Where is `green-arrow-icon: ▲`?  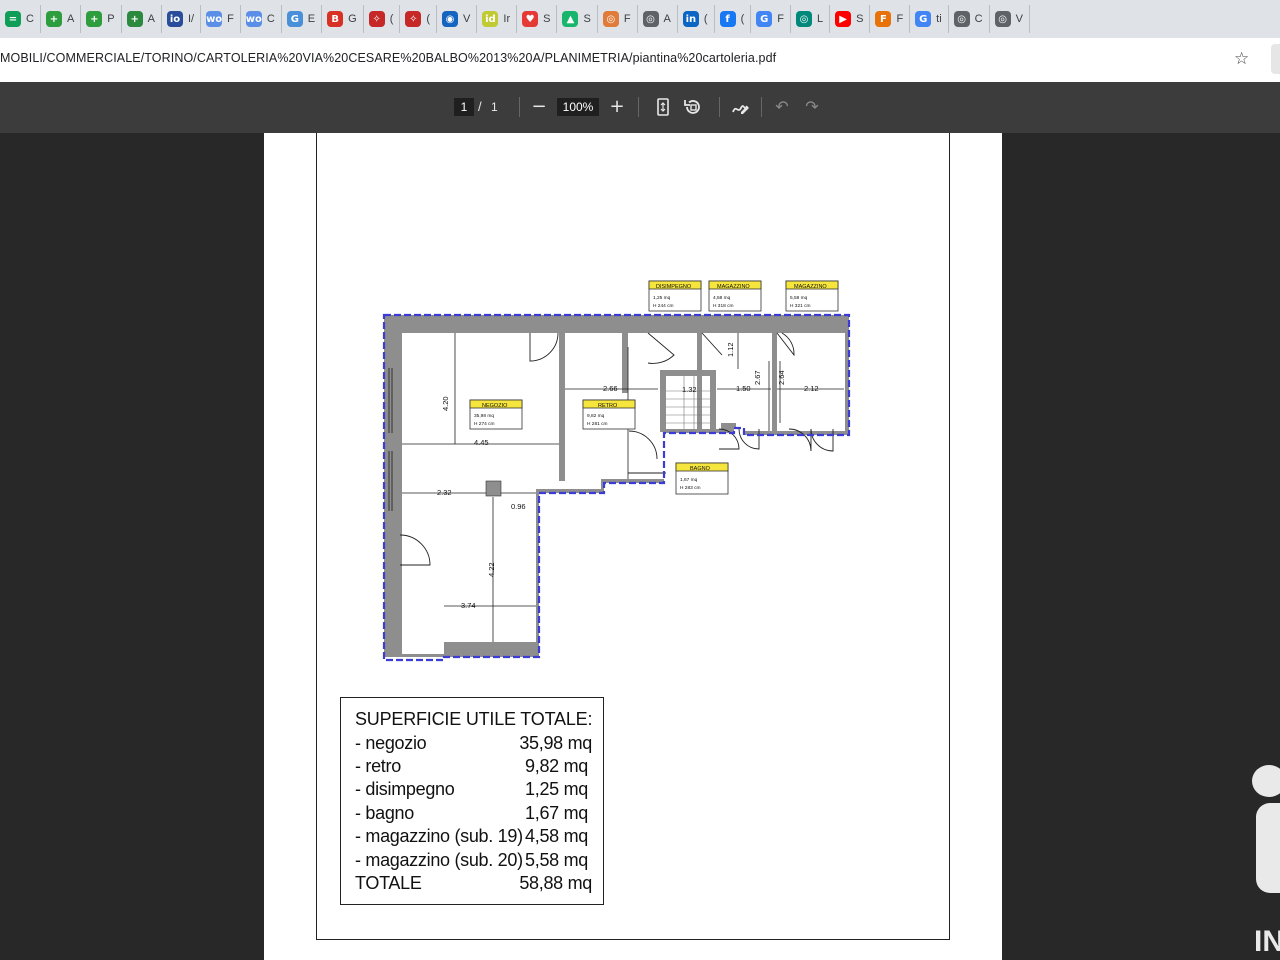
green-arrow-icon: ▲ is located at coordinates (570, 19).